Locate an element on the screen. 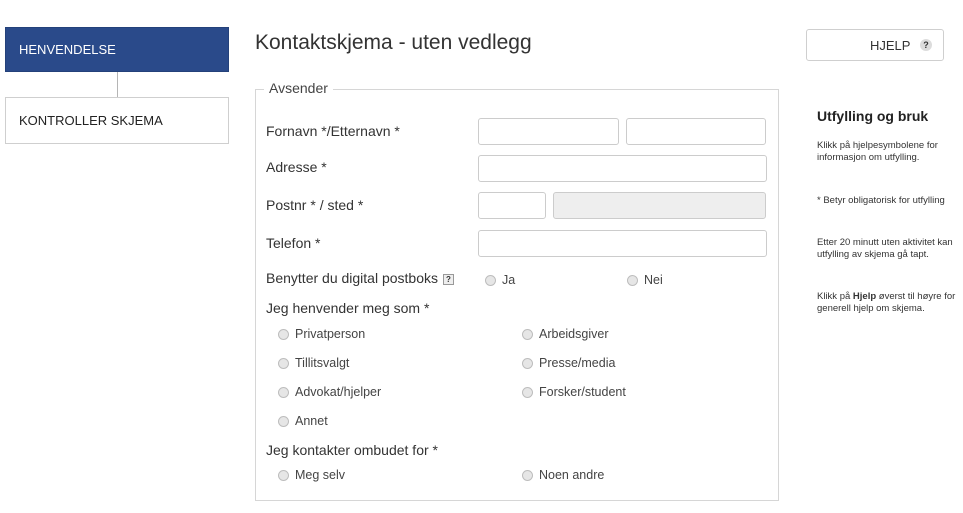 The image size is (963, 513). radio-label: Noen andre is located at coordinates (572, 475).